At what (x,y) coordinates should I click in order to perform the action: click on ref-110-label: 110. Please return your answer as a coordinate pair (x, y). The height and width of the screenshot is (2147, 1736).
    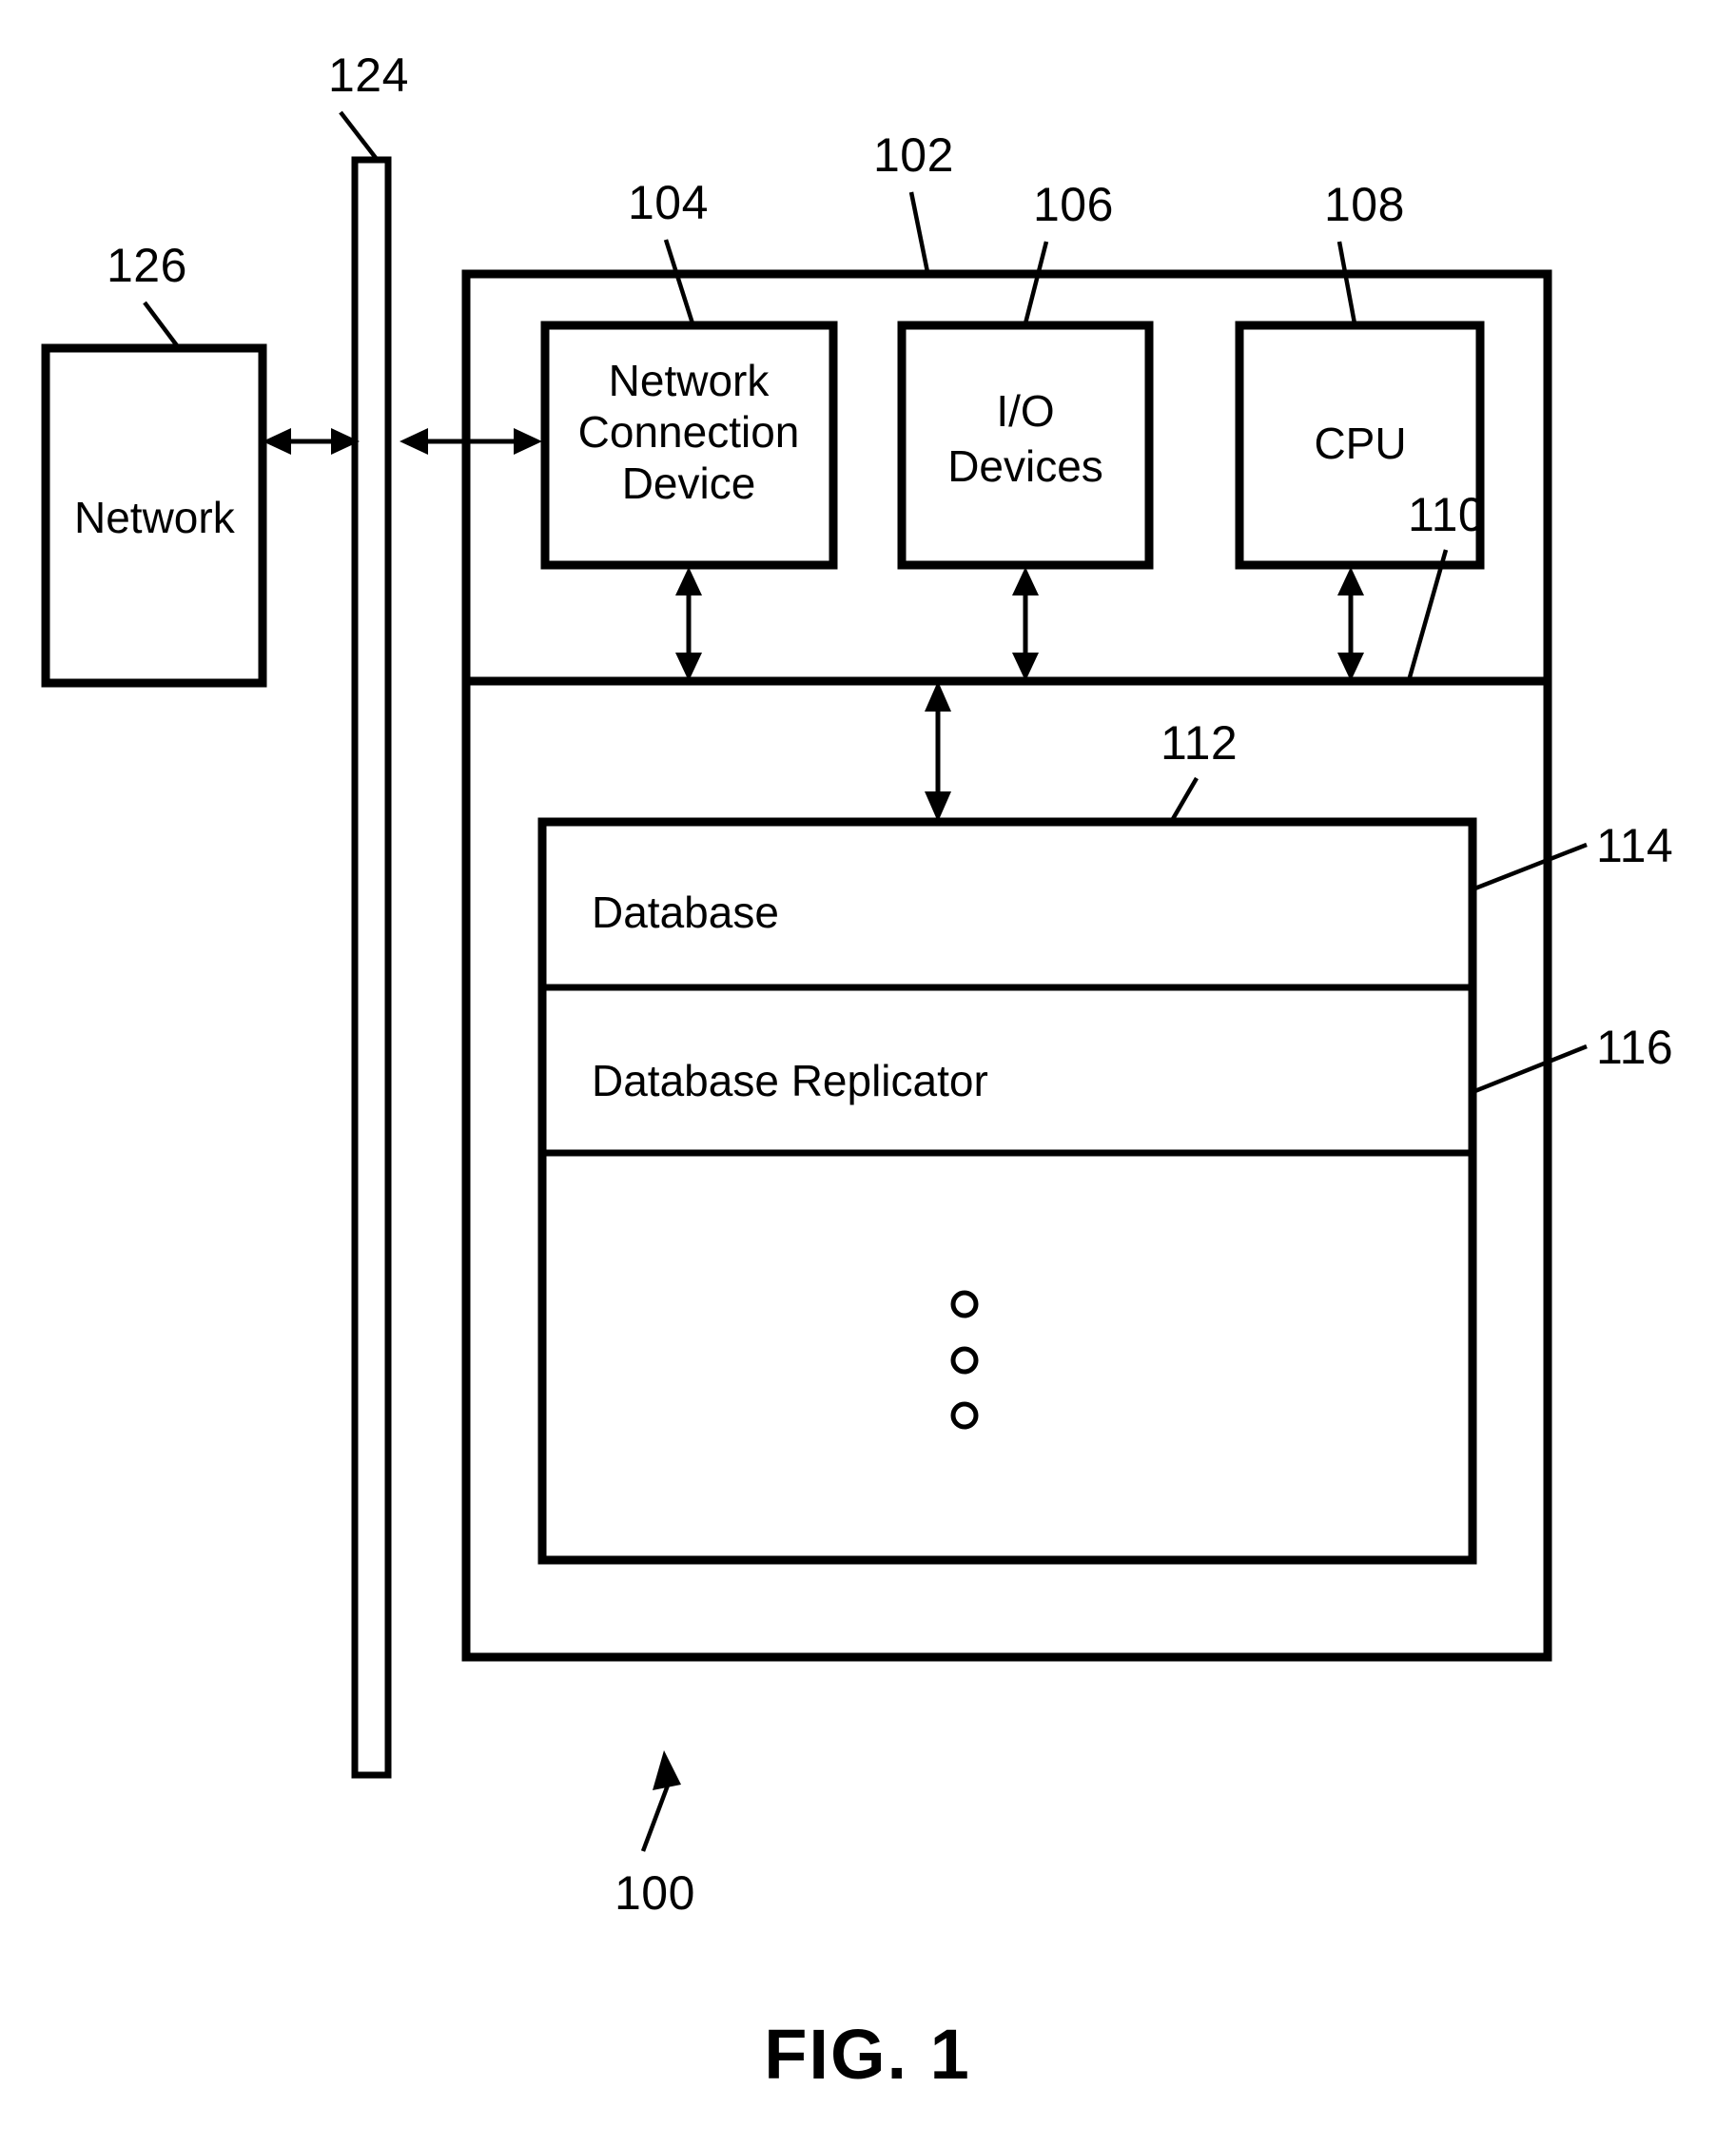
    Looking at the image, I should click on (1447, 514).